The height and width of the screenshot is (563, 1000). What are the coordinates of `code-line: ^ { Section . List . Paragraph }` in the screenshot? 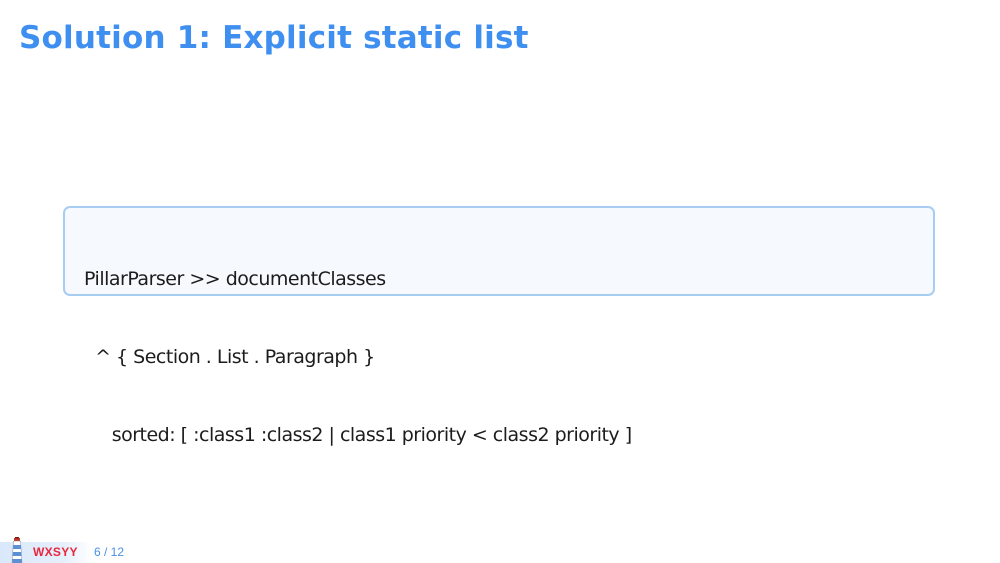 It's located at (229, 357).